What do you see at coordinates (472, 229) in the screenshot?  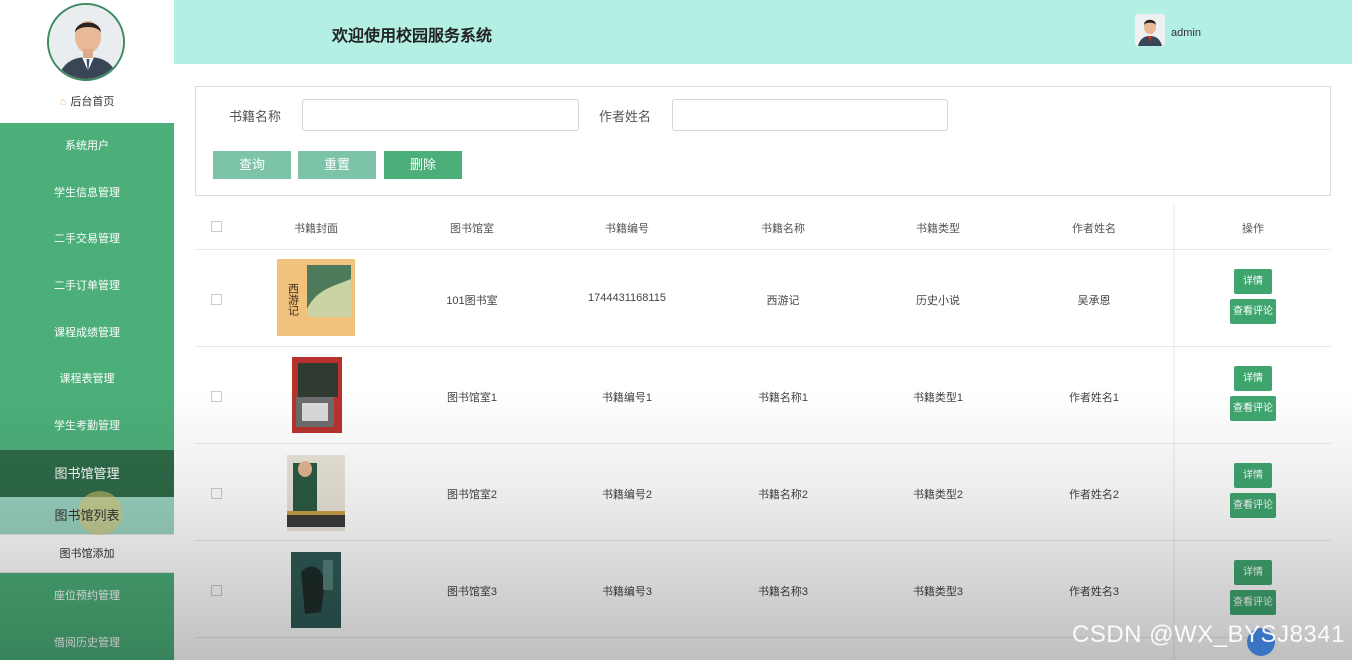 I see `col-room: 图书馆室` at bounding box center [472, 229].